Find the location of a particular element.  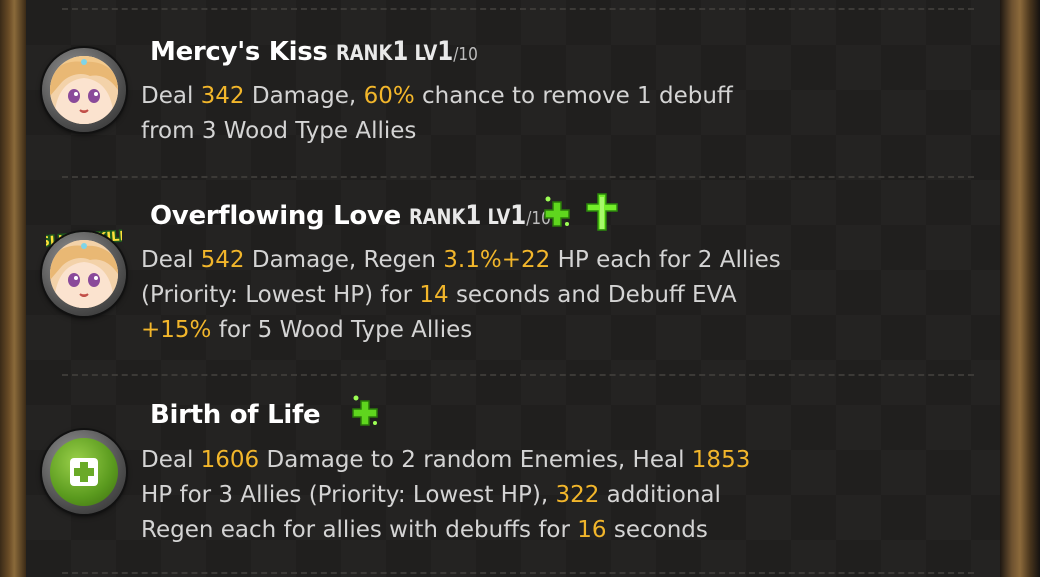

skill-heal-icon is located at coordinates (84, 472).